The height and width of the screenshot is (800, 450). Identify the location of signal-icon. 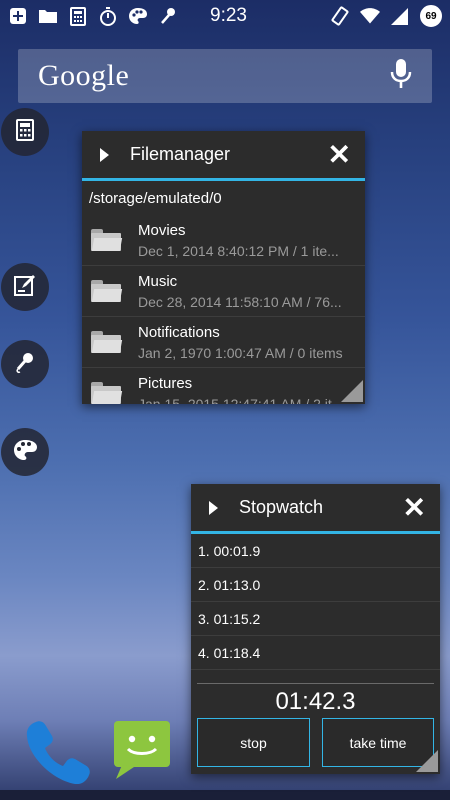
(400, 16).